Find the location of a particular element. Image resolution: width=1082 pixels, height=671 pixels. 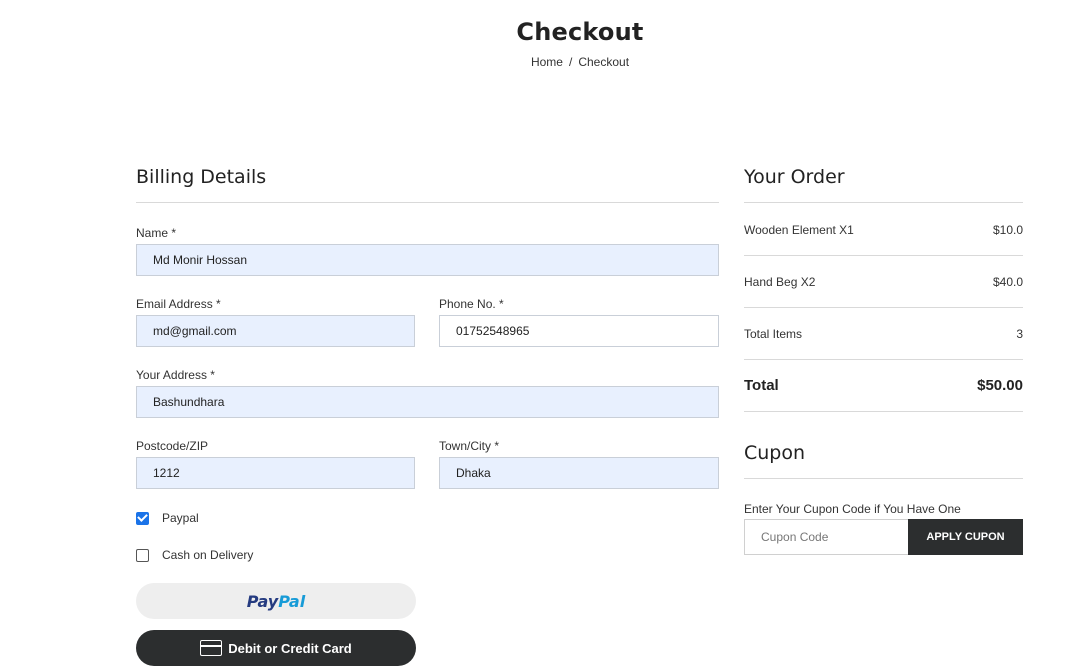

paypal-option-label: Paypal is located at coordinates (180, 518).